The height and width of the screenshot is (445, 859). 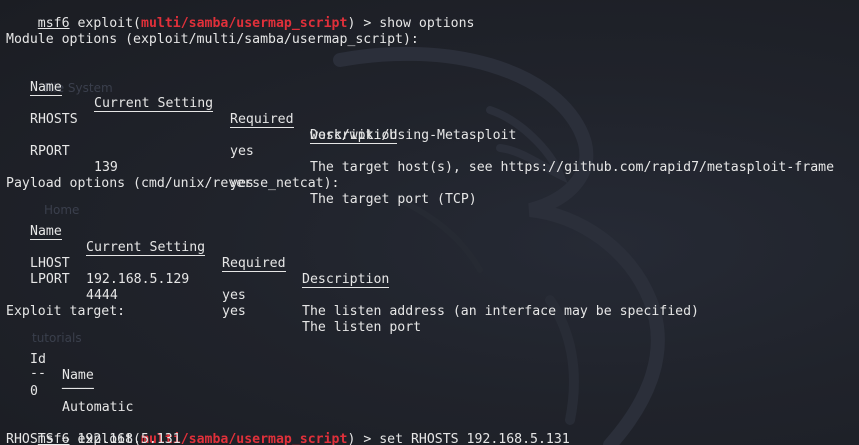 What do you see at coordinates (47, 373) in the screenshot?
I see `exploit-target-underline-row: -- ────` at bounding box center [47, 373].